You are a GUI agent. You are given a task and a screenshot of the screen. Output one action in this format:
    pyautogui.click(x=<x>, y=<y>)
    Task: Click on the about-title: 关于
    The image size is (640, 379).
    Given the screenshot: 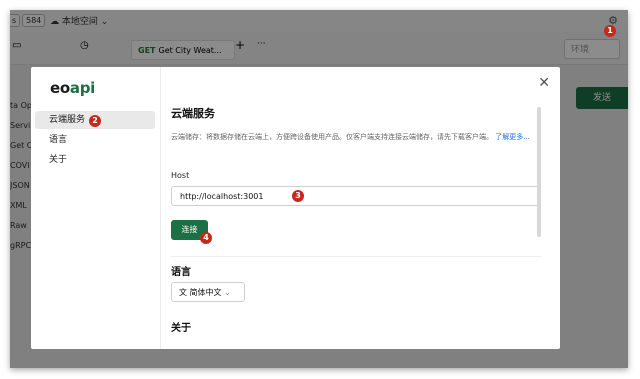 What is the action you would take?
    pyautogui.click(x=181, y=328)
    